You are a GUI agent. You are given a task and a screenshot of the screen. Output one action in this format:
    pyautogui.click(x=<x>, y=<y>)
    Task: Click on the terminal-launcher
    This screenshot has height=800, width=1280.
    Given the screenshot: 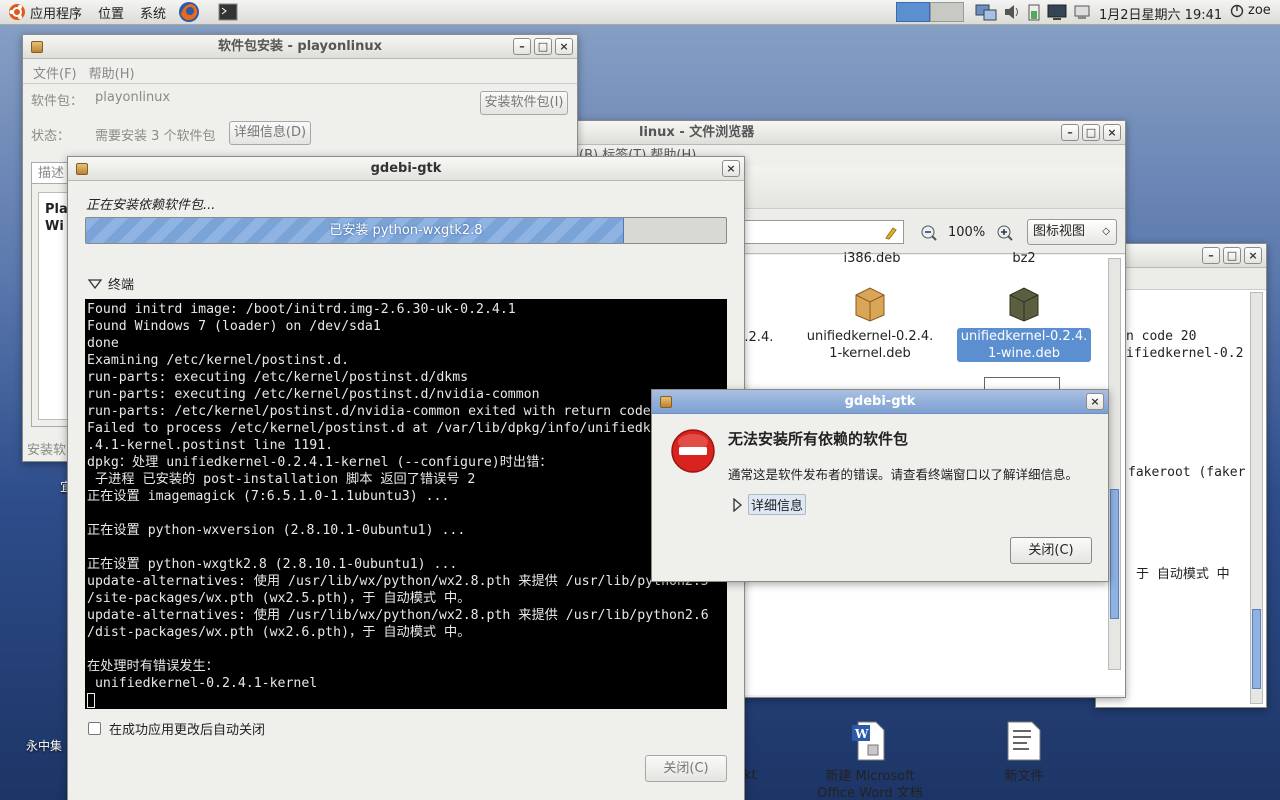 What is the action you would take?
    pyautogui.click(x=228, y=12)
    